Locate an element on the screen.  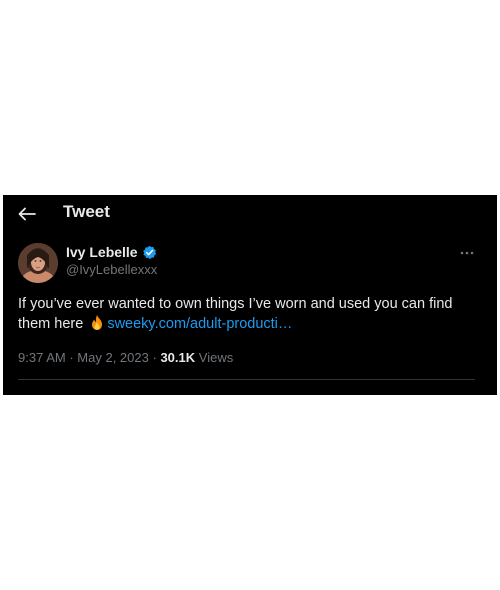
author-handle: @IvyLebellexxx is located at coordinates (111, 269).